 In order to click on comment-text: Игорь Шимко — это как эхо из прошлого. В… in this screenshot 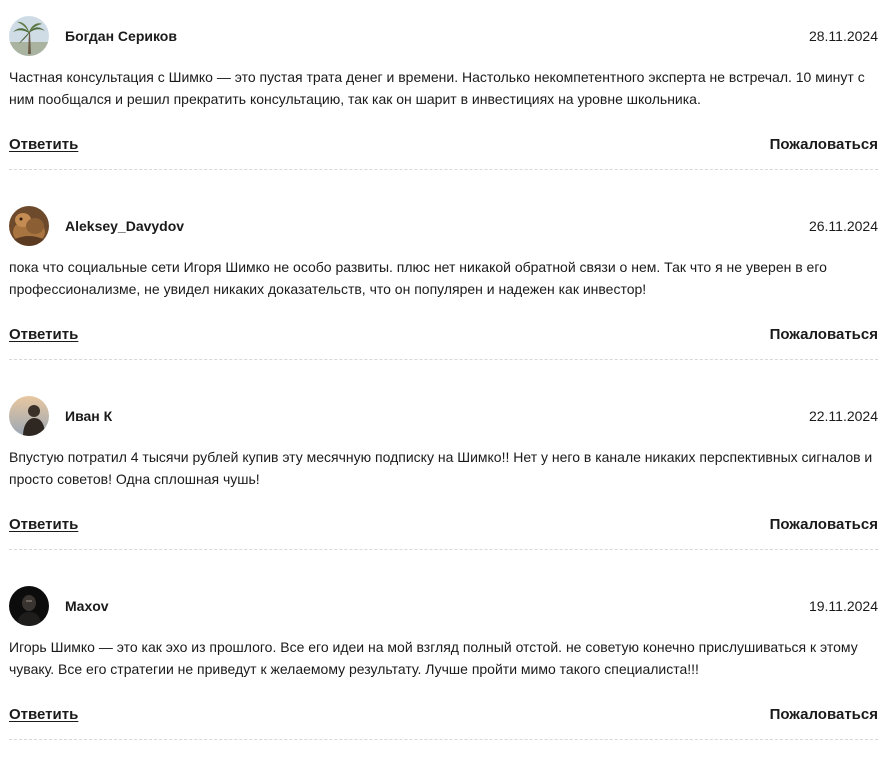, I will do `click(433, 658)`.